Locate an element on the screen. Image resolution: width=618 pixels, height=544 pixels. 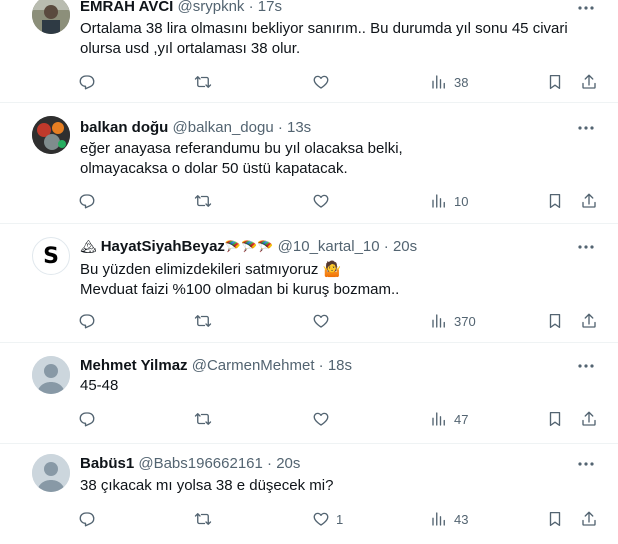
action-bar: 47 is located at coordinates (339, 419).